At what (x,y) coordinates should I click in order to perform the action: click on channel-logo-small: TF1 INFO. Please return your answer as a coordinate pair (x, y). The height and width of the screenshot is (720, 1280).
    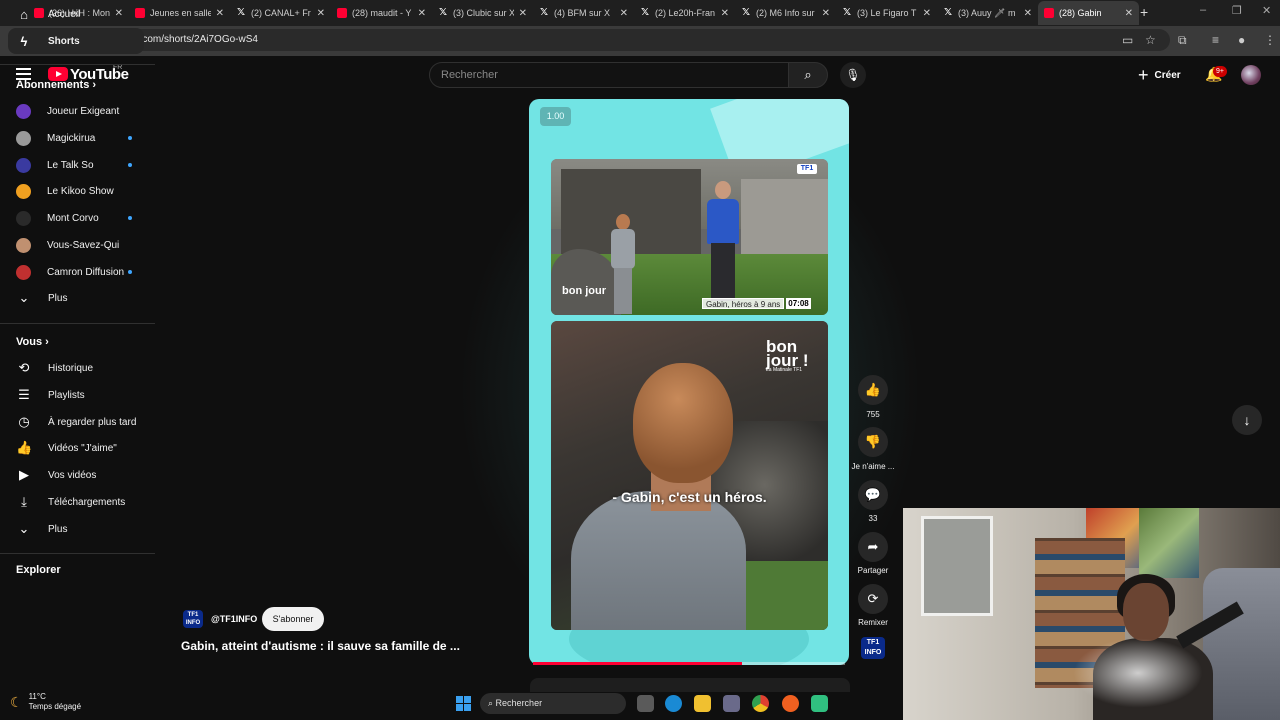
    Looking at the image, I should click on (873, 648).